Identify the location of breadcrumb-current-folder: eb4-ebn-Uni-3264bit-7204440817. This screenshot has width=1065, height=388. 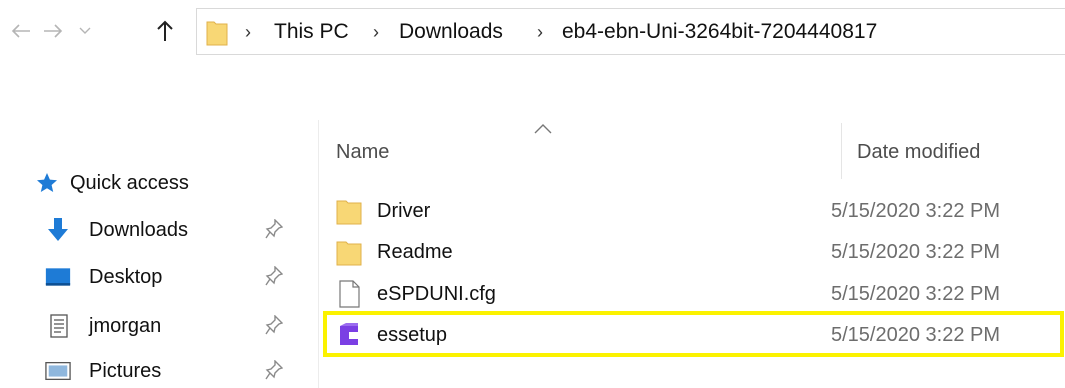
(719, 32).